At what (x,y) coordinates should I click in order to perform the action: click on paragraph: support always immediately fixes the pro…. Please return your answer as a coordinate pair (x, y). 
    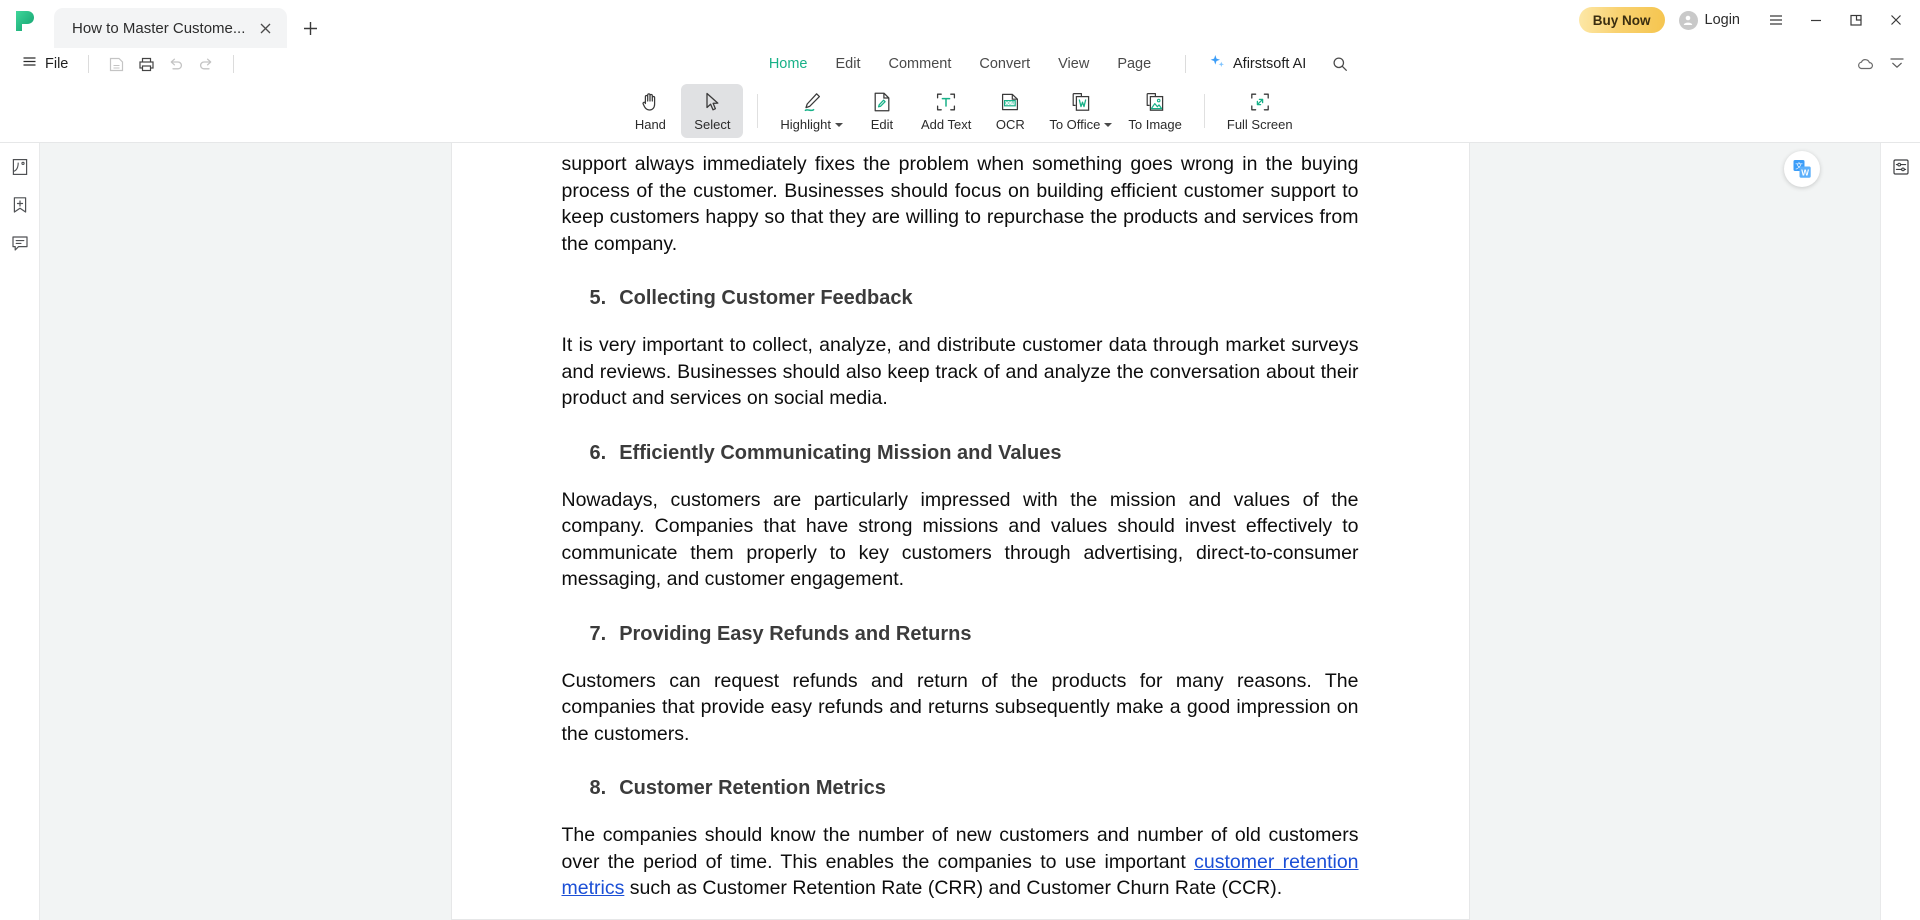
    Looking at the image, I should click on (960, 204).